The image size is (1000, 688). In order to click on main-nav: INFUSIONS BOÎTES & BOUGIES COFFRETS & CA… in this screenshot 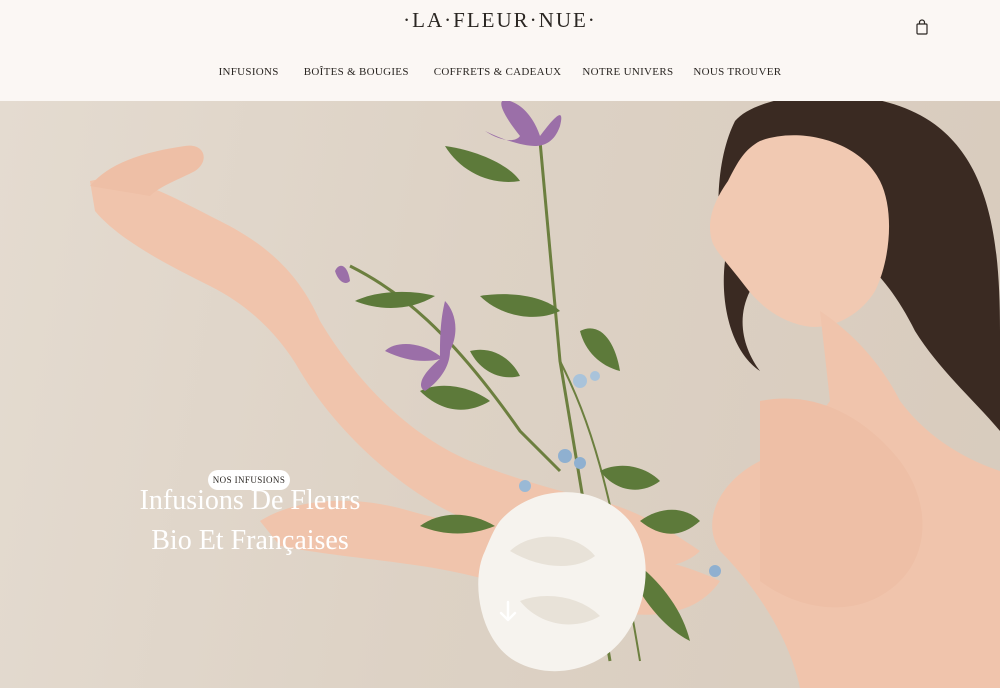, I will do `click(500, 72)`.